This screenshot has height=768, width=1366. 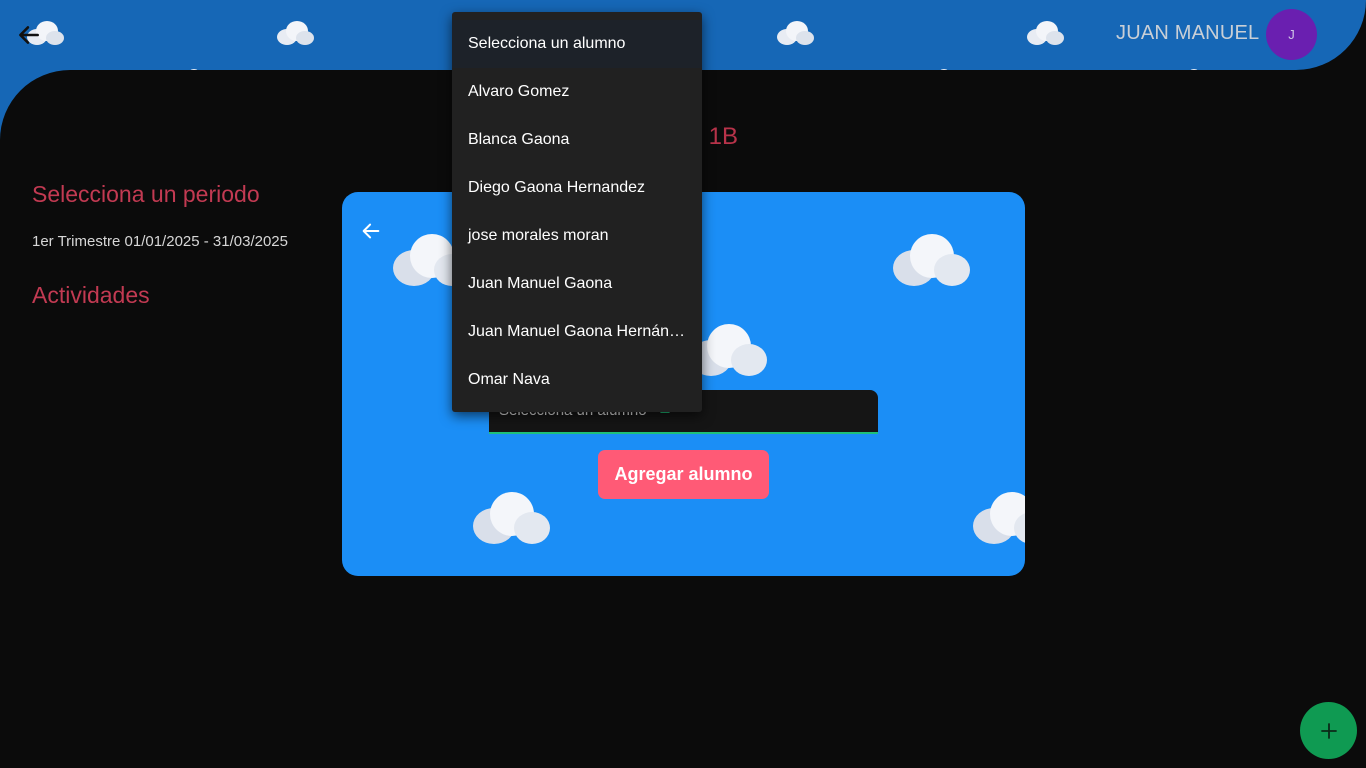 I want to click on plus-icon, so click(x=1328, y=730).